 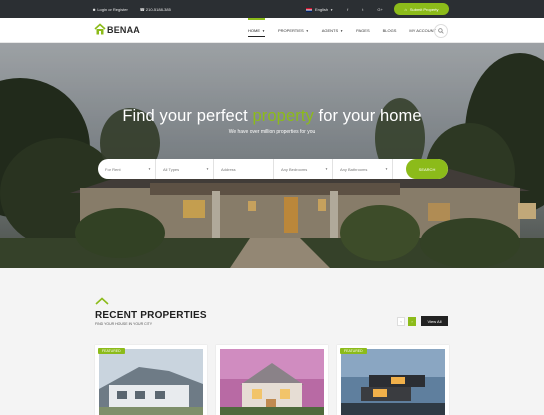 What do you see at coordinates (427, 169) in the screenshot?
I see `search-submit-button: SEARCH` at bounding box center [427, 169].